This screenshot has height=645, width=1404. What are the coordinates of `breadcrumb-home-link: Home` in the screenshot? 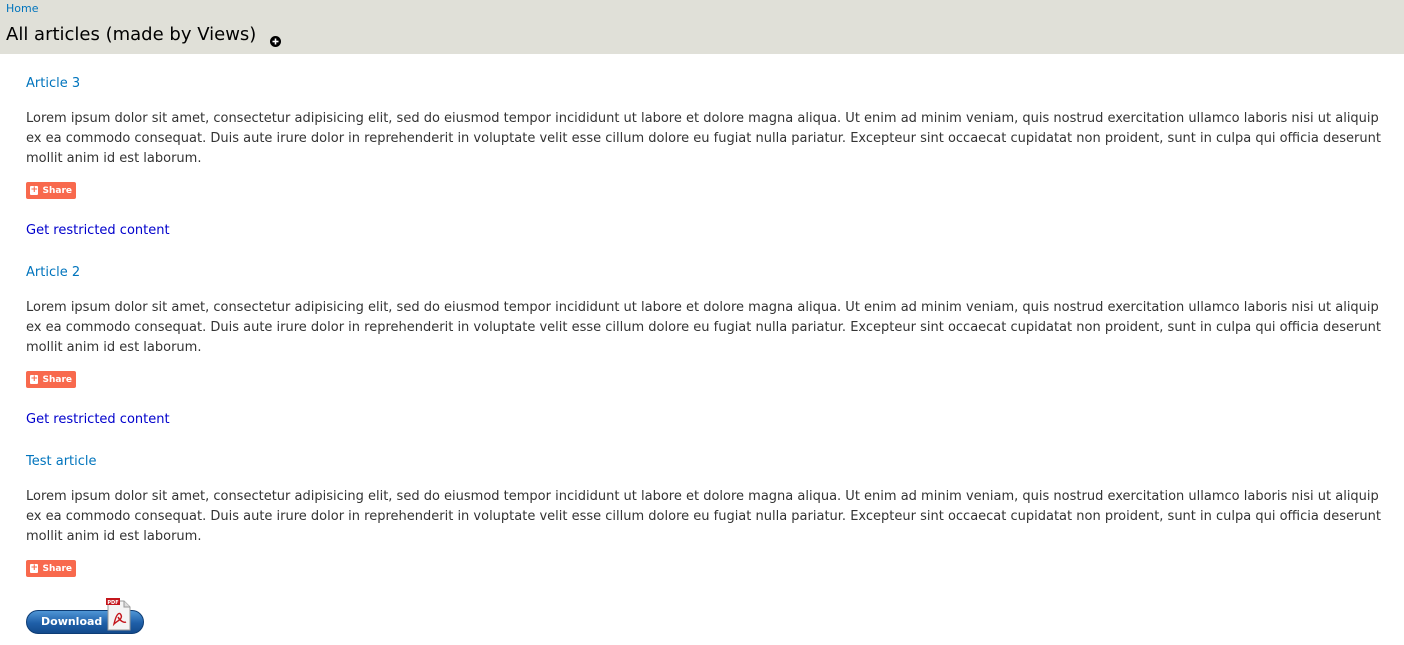 It's located at (22, 8).